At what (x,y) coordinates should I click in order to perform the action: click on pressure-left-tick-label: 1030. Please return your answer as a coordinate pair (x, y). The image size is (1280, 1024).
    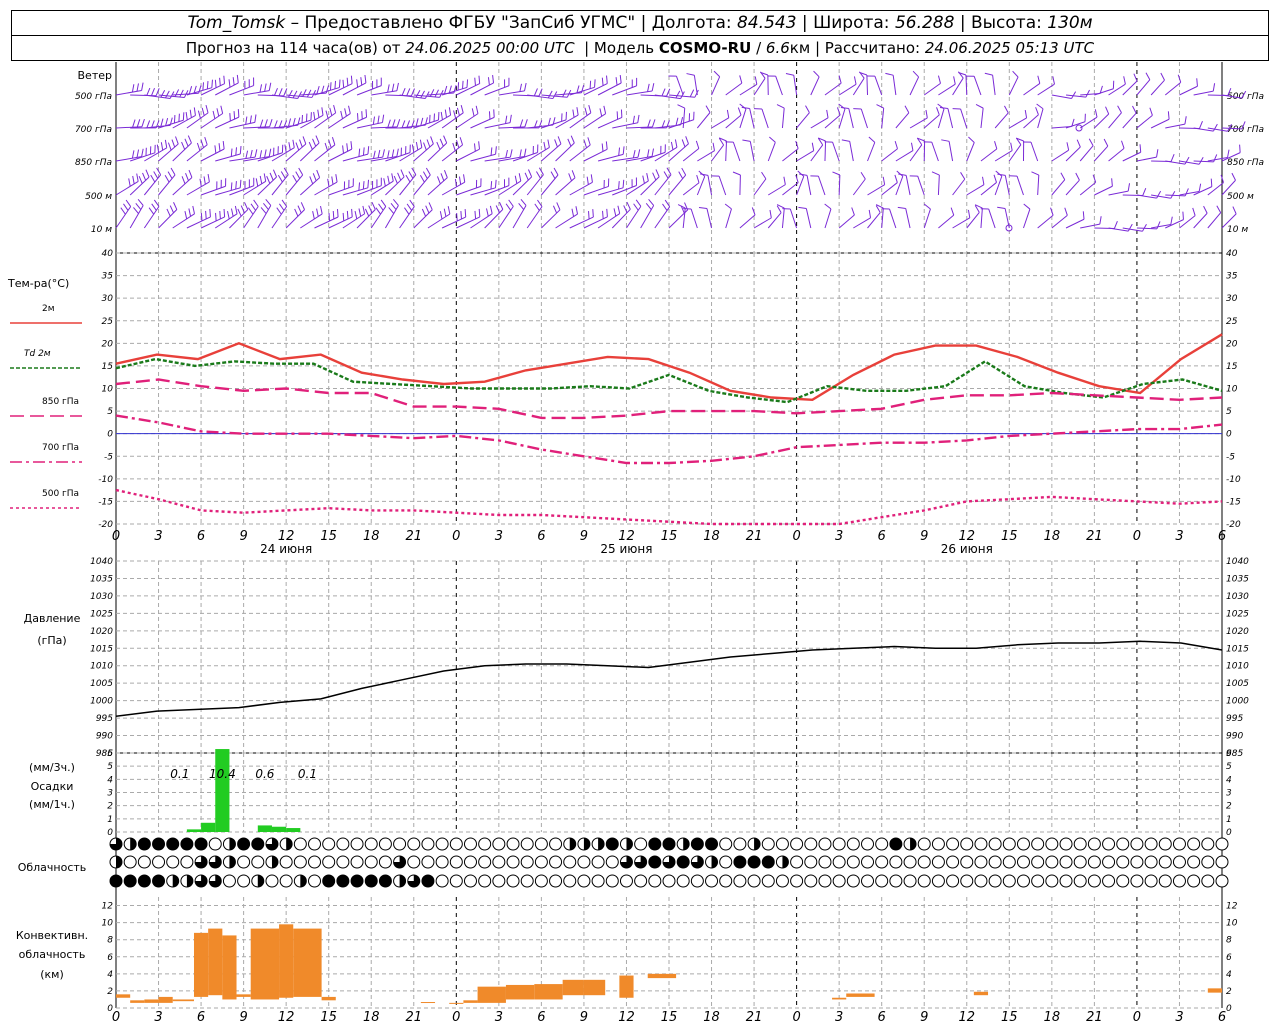
    Looking at the image, I should click on (101, 597).